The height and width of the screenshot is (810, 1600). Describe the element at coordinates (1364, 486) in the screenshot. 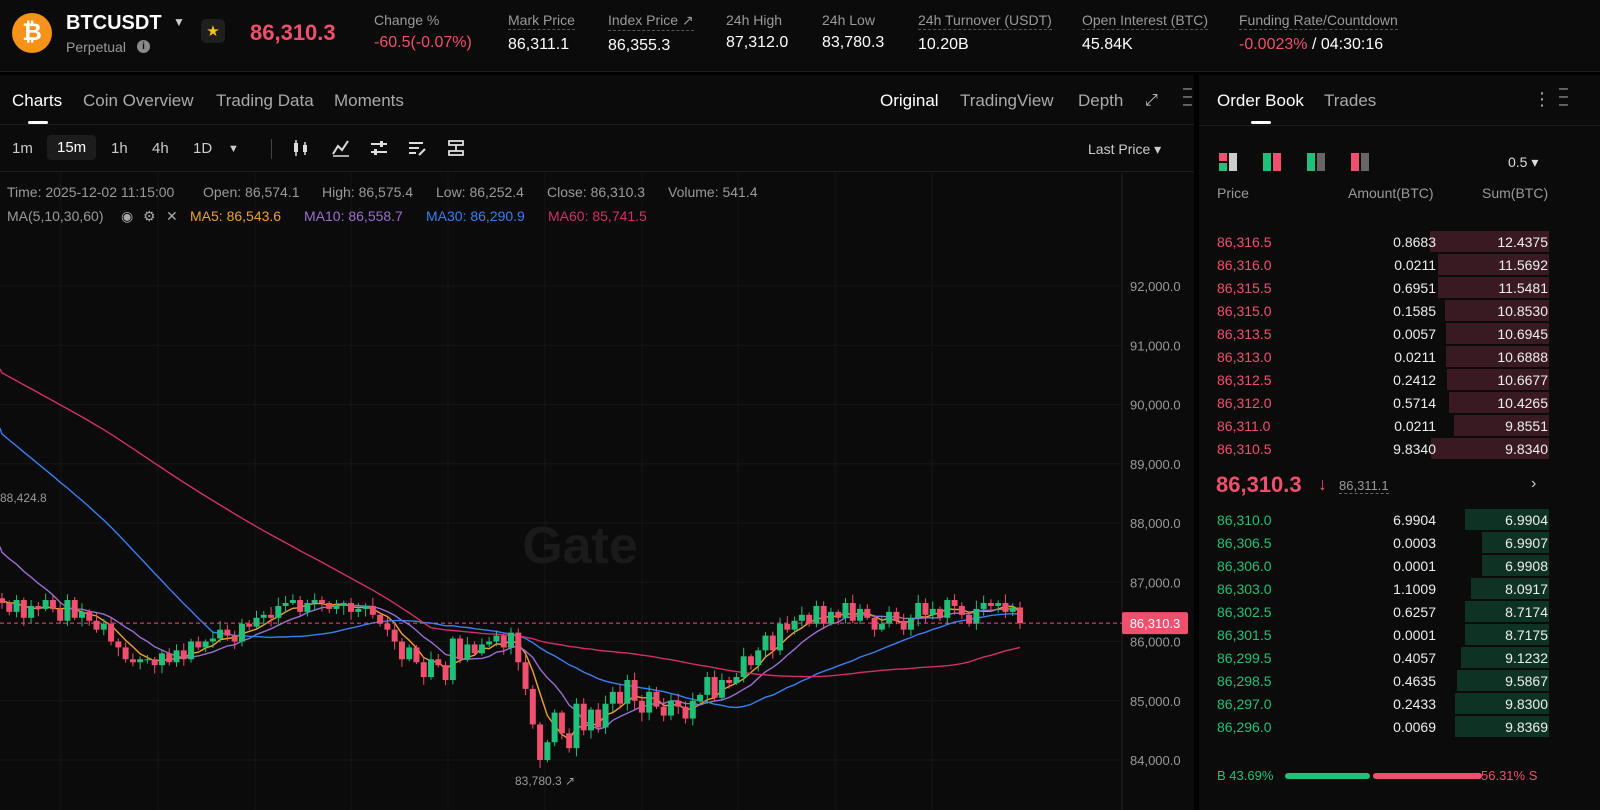

I see `mid-mark-price: 86,311.1` at that location.